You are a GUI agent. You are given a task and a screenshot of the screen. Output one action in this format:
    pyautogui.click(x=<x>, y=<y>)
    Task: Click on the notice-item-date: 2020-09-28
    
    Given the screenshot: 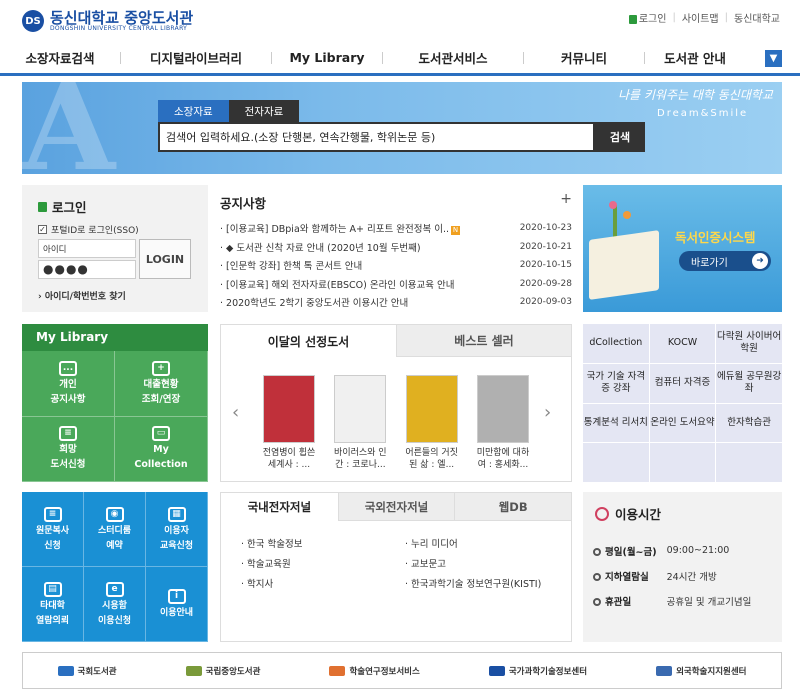 What is the action you would take?
    pyautogui.click(x=545, y=283)
    